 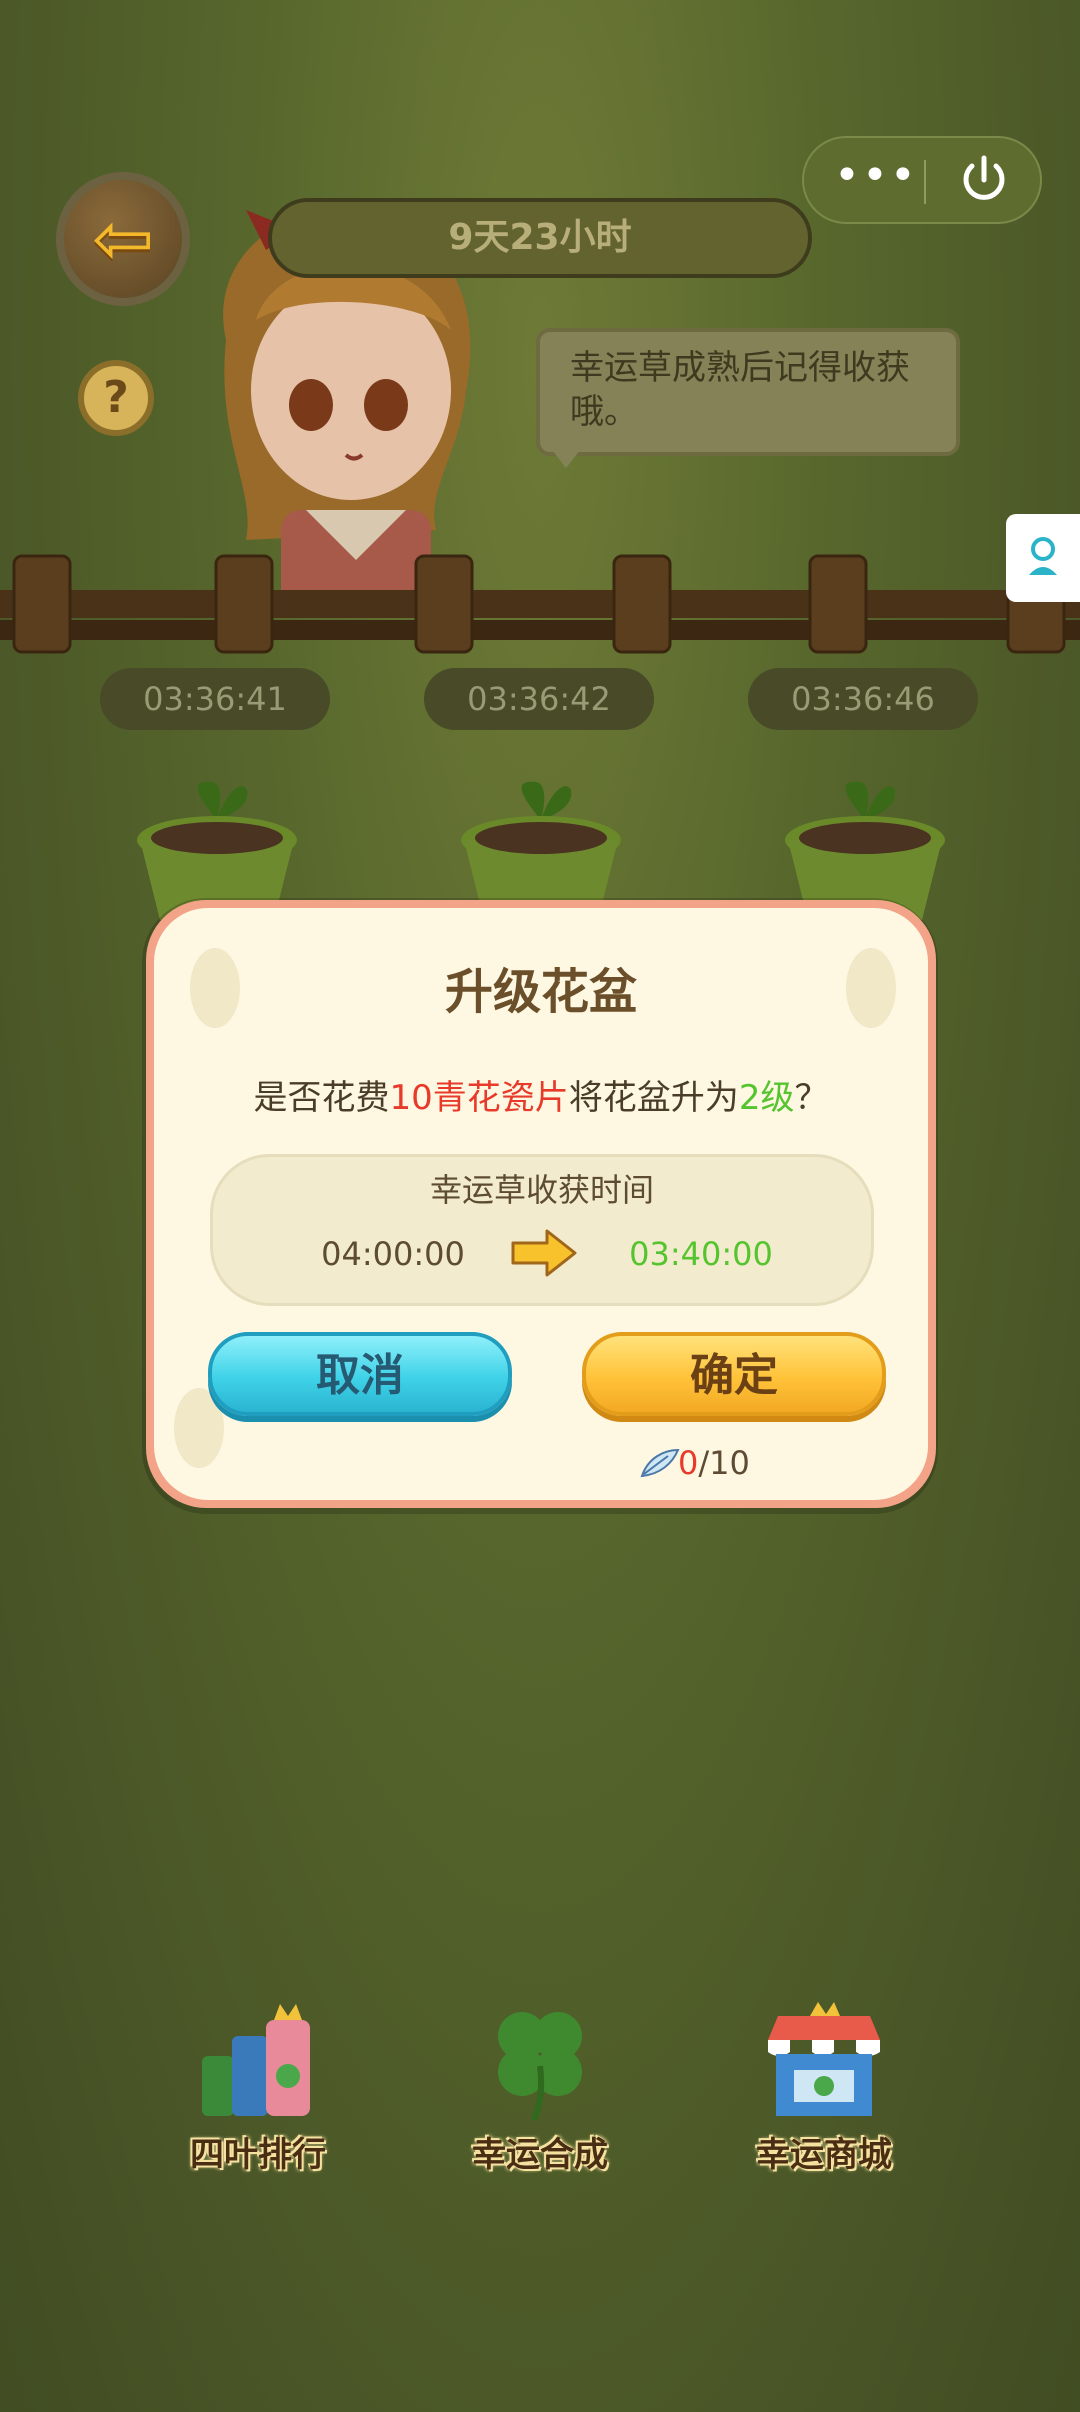 I want to click on more-menu-button: •••, so click(x=875, y=180).